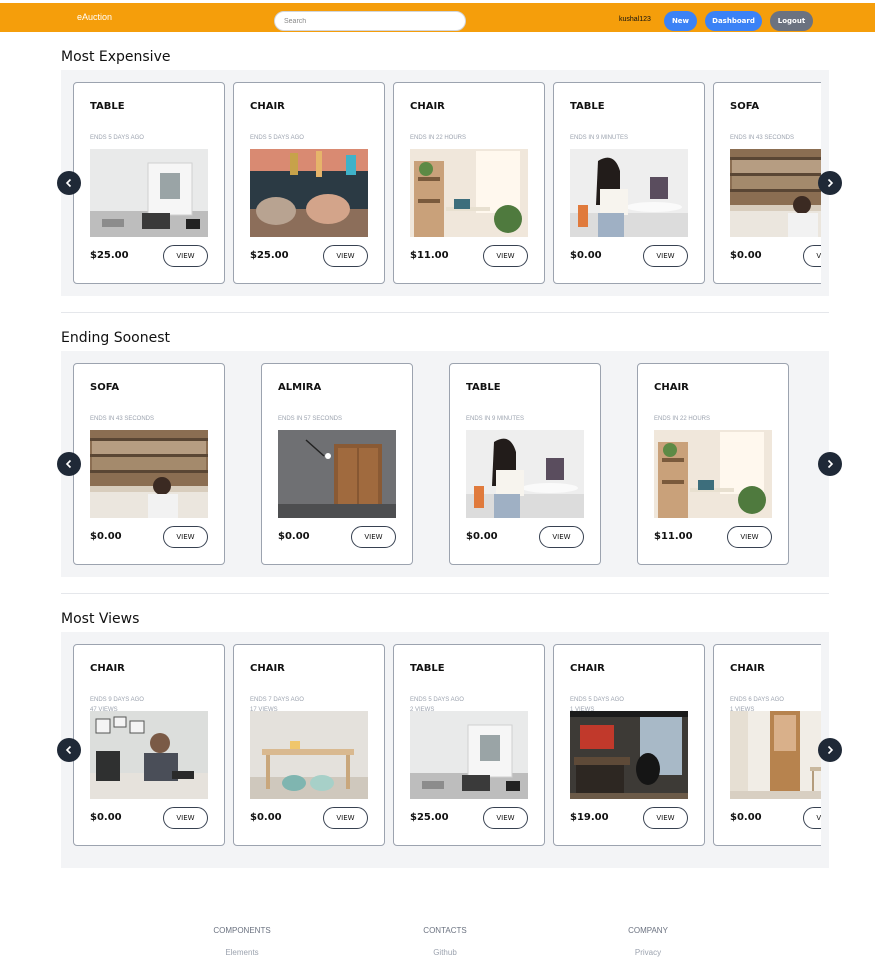  What do you see at coordinates (100, 619) in the screenshot?
I see `section-title-most-views: Most Views` at bounding box center [100, 619].